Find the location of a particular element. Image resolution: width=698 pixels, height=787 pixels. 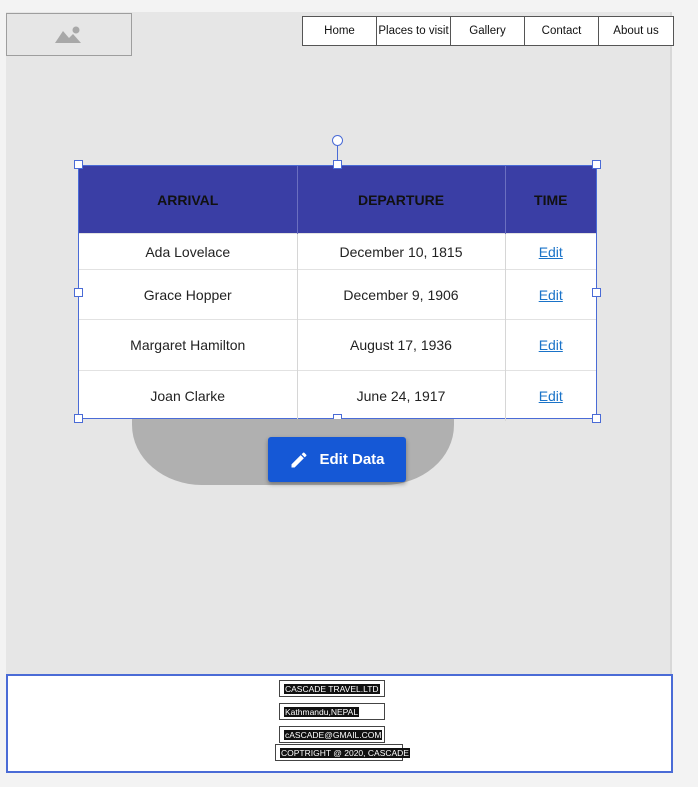

table-row: Margaret Hamilton August 17, 1936 Edit is located at coordinates (337, 345).